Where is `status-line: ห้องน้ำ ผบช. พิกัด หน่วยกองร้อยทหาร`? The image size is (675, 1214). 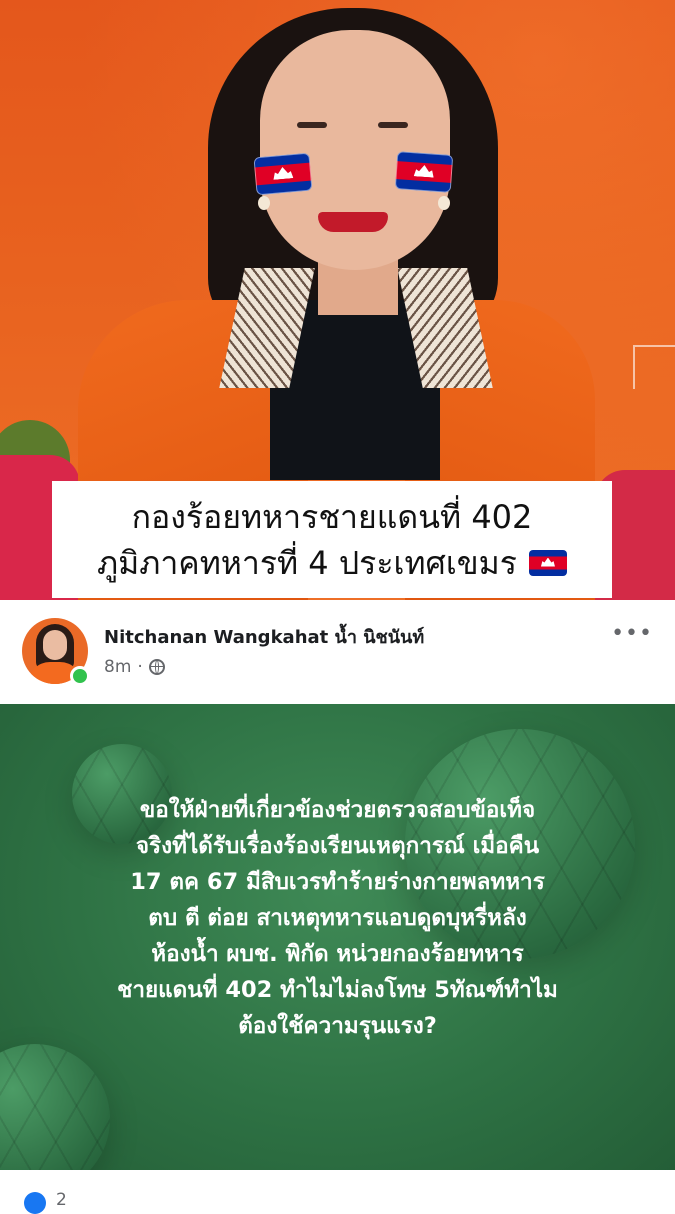
status-line: ห้องน้ำ ผบช. พิกัด หน่วยกองร้อยทหาร is located at coordinates (337, 954).